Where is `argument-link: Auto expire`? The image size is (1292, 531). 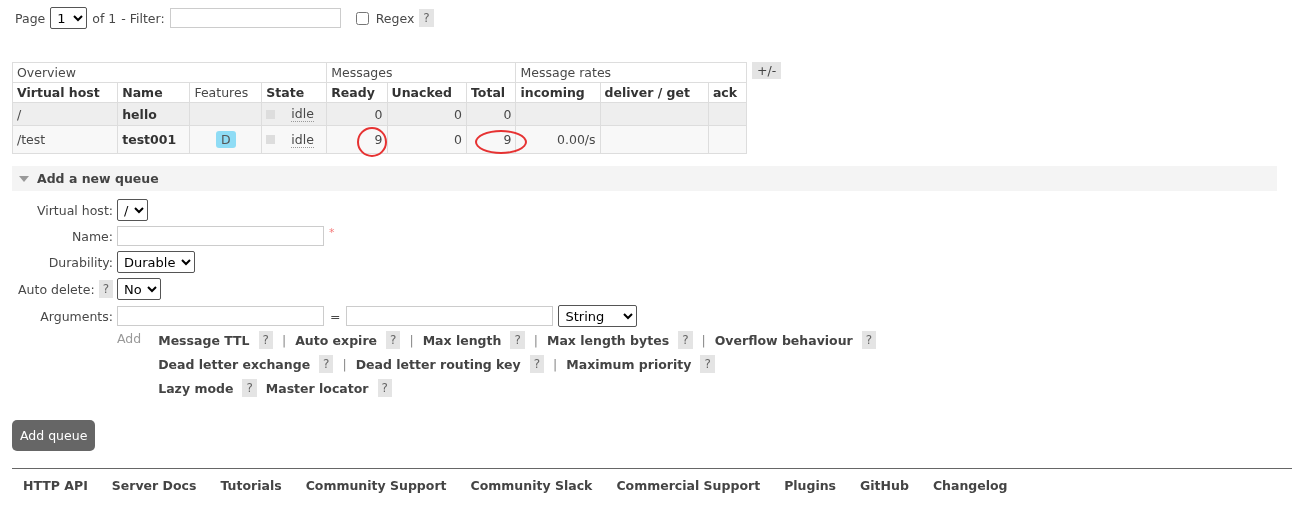 argument-link: Auto expire is located at coordinates (336, 340).